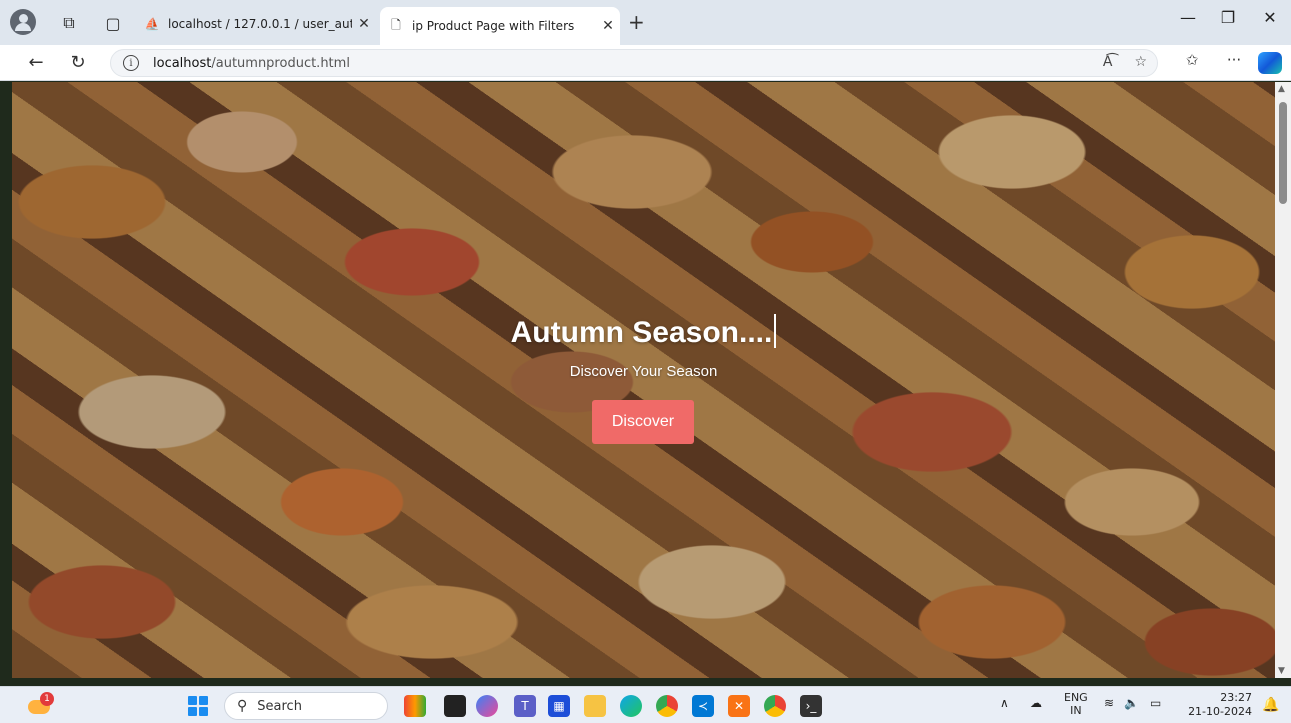  I want to click on task-view-icon, so click(455, 706).